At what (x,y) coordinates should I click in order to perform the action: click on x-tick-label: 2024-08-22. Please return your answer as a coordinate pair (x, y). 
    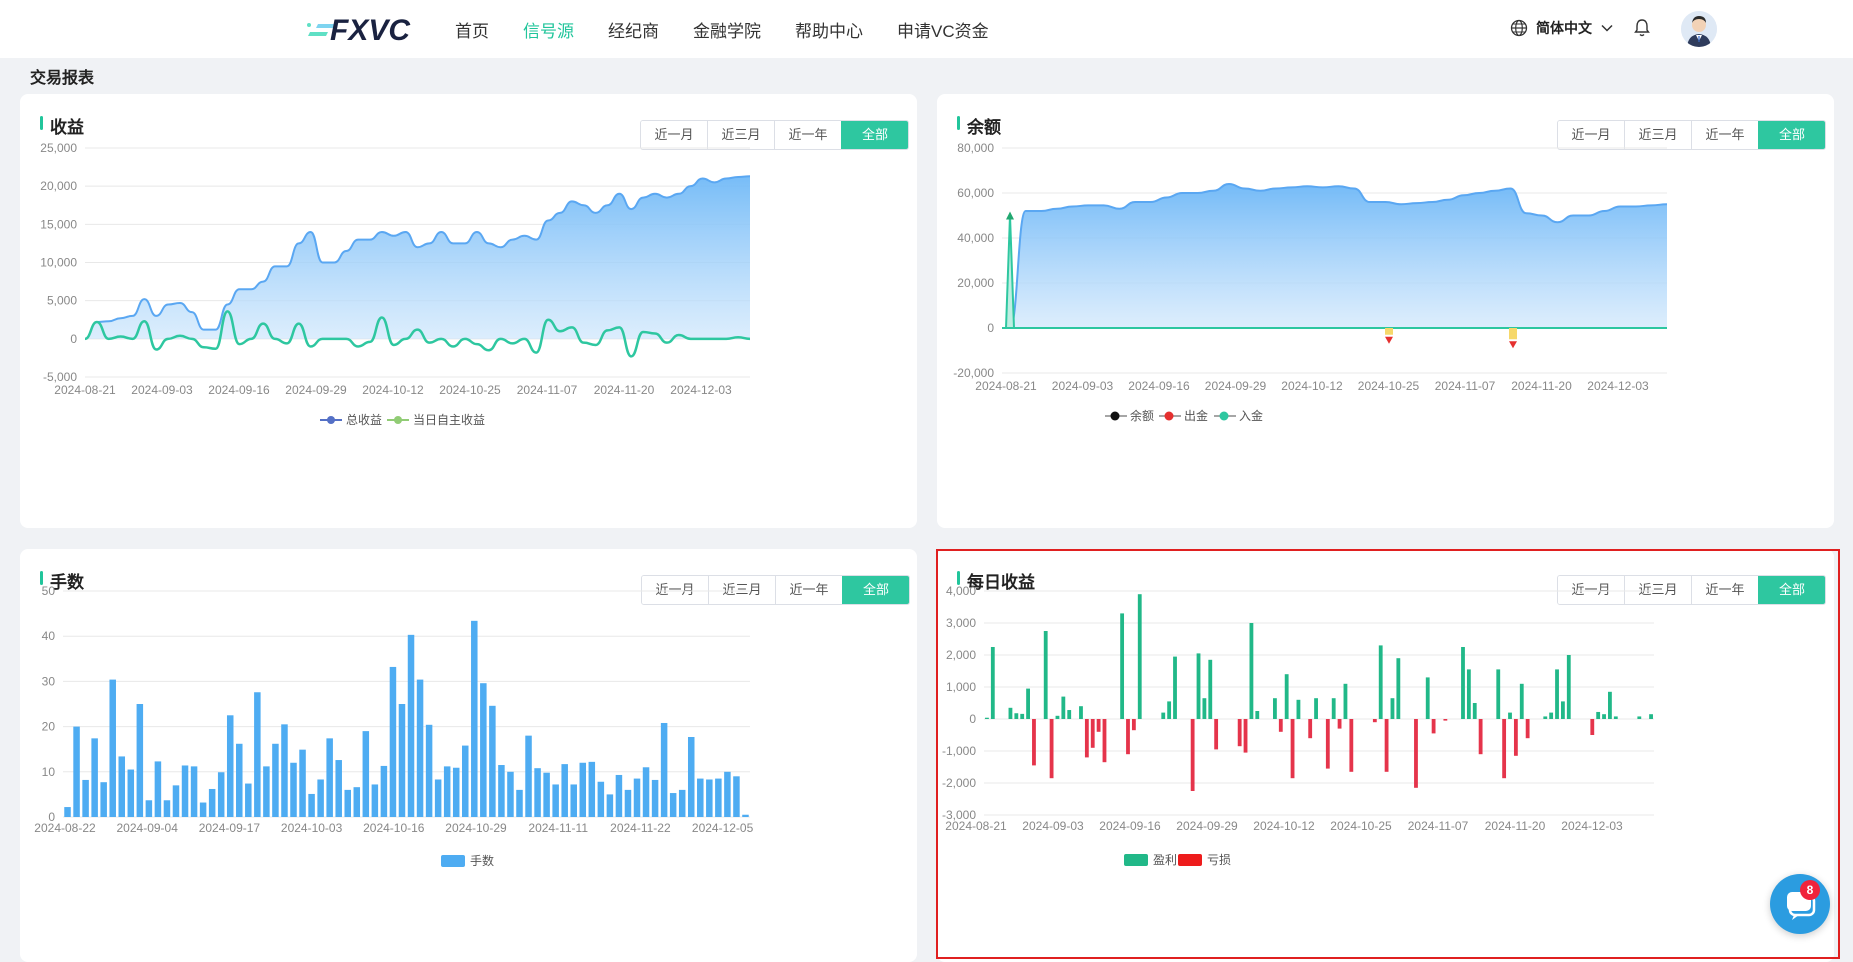
    Looking at the image, I should click on (65, 828).